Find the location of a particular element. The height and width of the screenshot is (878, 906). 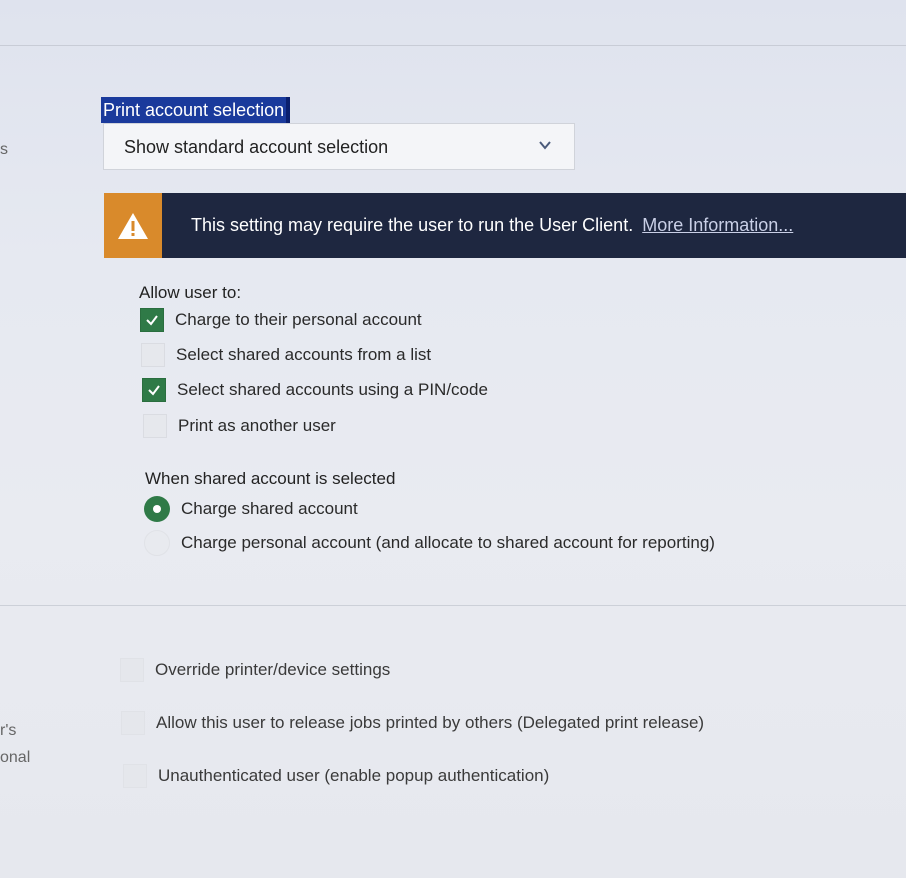

delegated-release-checkbox is located at coordinates (133, 723).